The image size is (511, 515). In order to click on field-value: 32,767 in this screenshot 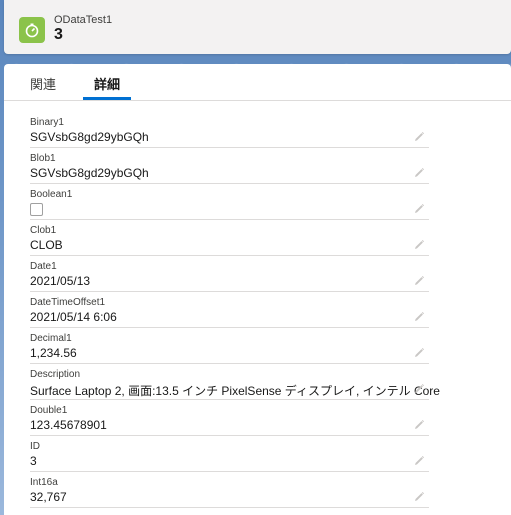, I will do `click(48, 497)`.